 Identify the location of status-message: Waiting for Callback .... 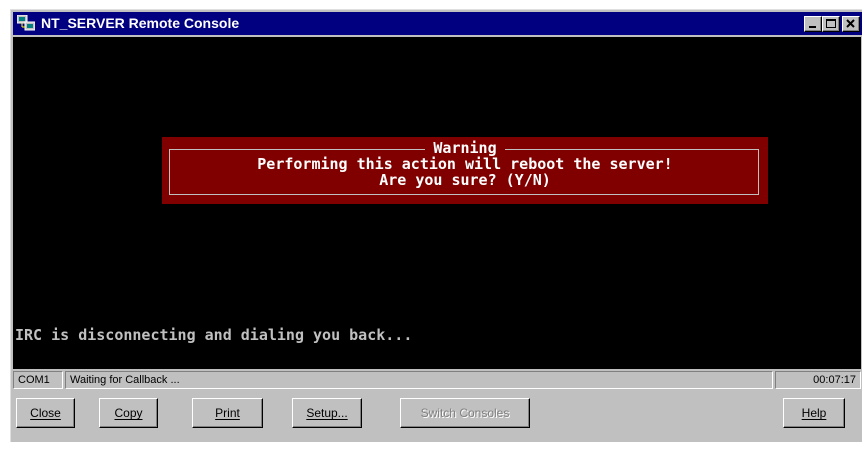
(419, 380).